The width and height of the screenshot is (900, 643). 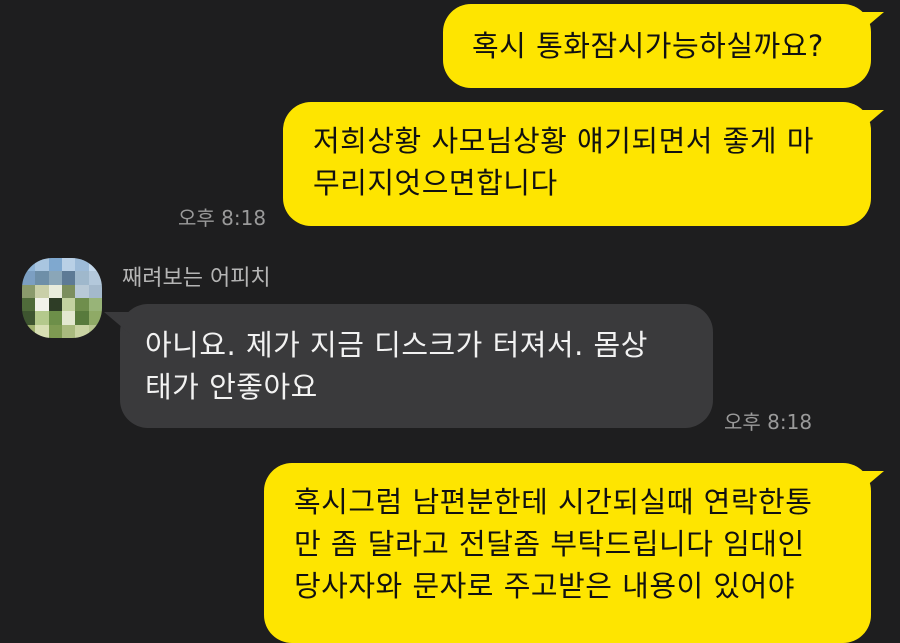 What do you see at coordinates (231, 387) in the screenshot?
I see `message-text-line: 태가 안좋아요` at bounding box center [231, 387].